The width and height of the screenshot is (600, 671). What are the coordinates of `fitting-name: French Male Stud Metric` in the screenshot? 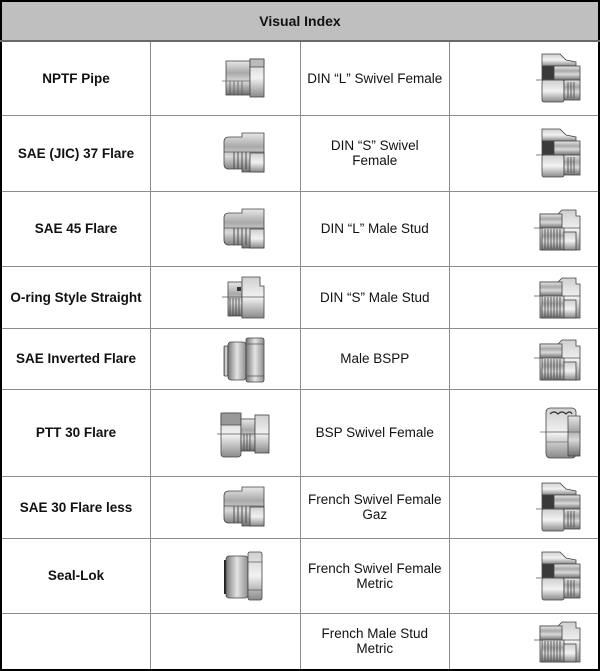 It's located at (374, 641).